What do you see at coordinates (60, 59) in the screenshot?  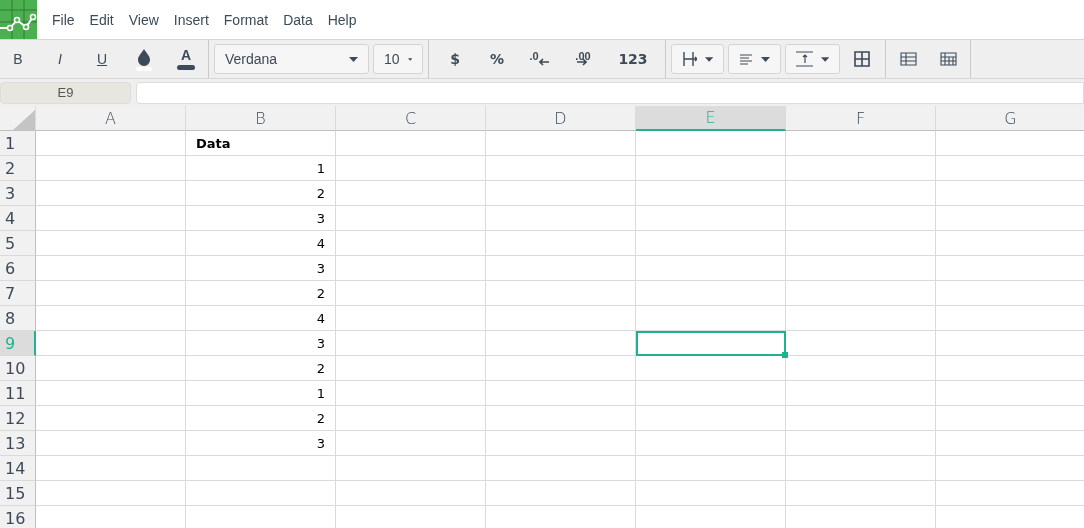 I see `italic-button: I` at bounding box center [60, 59].